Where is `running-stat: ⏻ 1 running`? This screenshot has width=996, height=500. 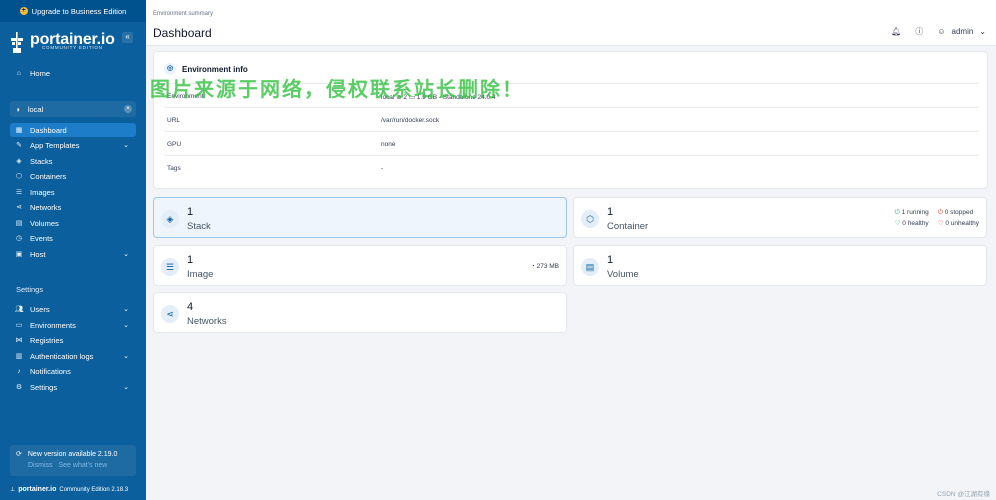 running-stat: ⏻ 1 running is located at coordinates (911, 212).